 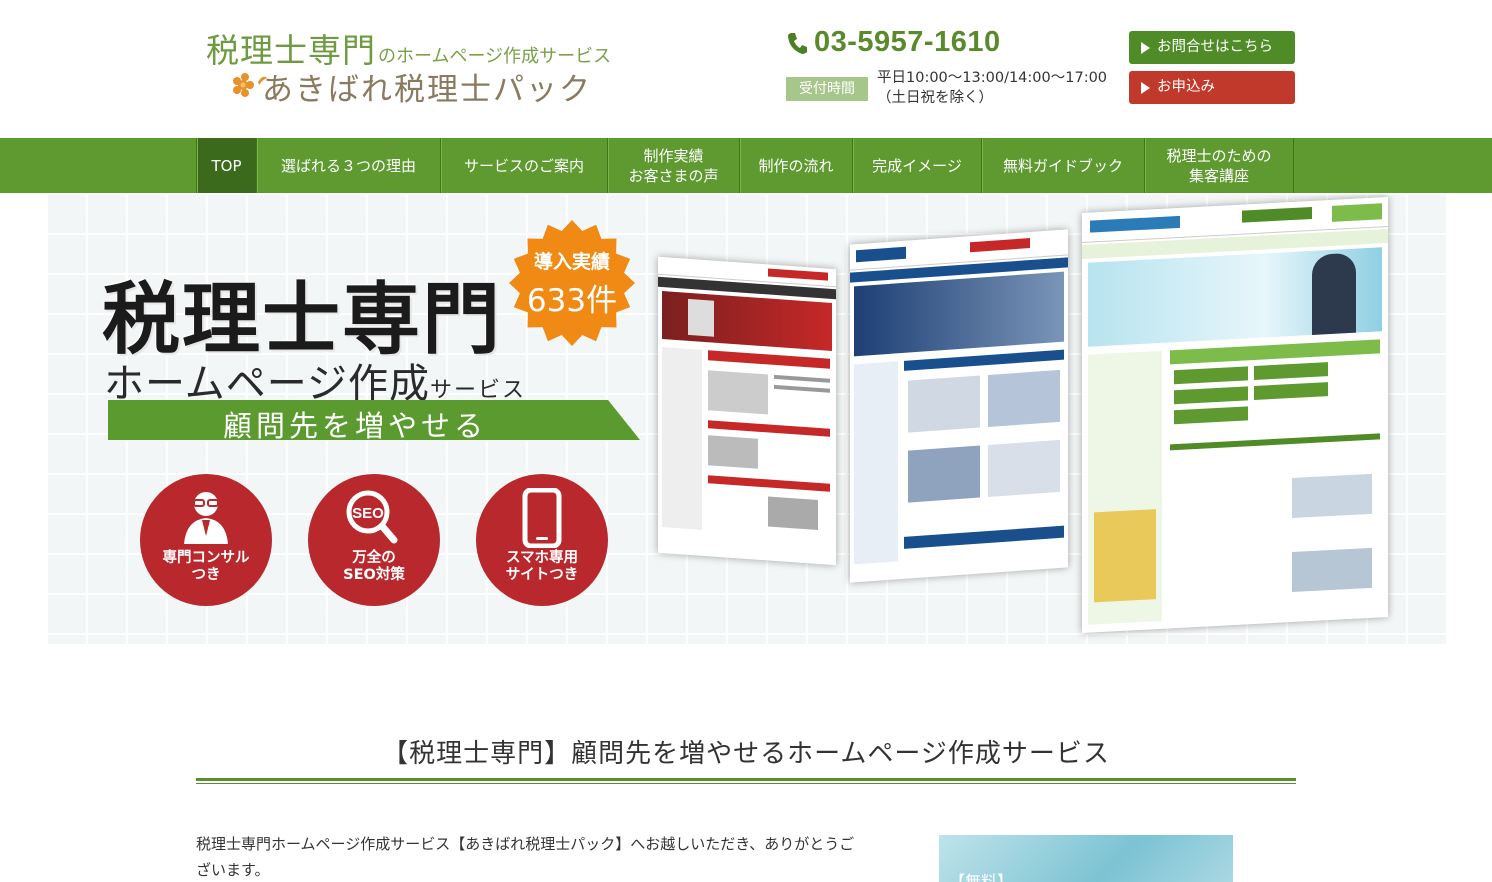 I want to click on site-logo: 税理士専門 のホームページ作成サービス あきばれ税理士パック, so click(x=431, y=66).